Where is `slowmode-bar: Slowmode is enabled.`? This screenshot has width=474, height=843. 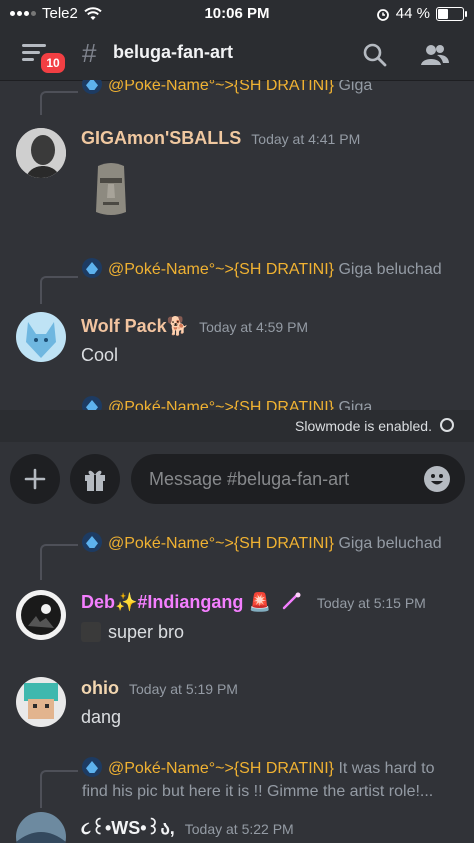 slowmode-bar: Slowmode is enabled. is located at coordinates (237, 426).